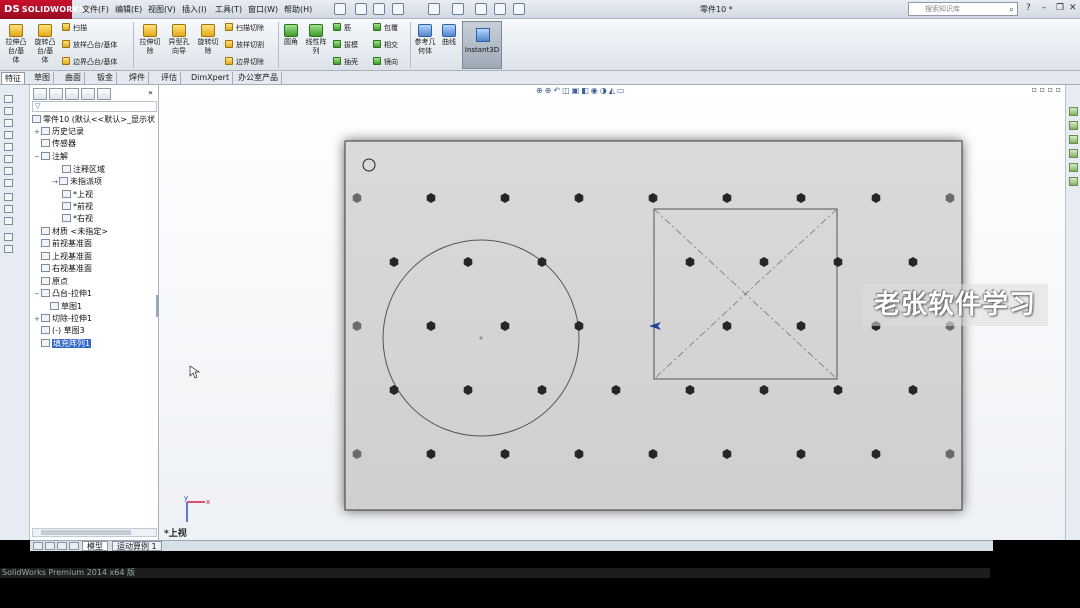  Describe the element at coordinates (63, 294) in the screenshot. I see `tree-item-boss-extrude: − 凸台-拉伸1` at that location.